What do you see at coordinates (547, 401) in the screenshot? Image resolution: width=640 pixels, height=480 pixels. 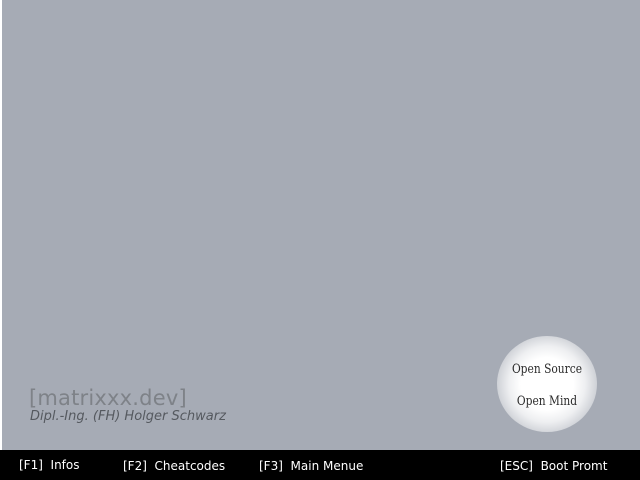 I see `badge-line-open-mind: Open Mind` at bounding box center [547, 401].